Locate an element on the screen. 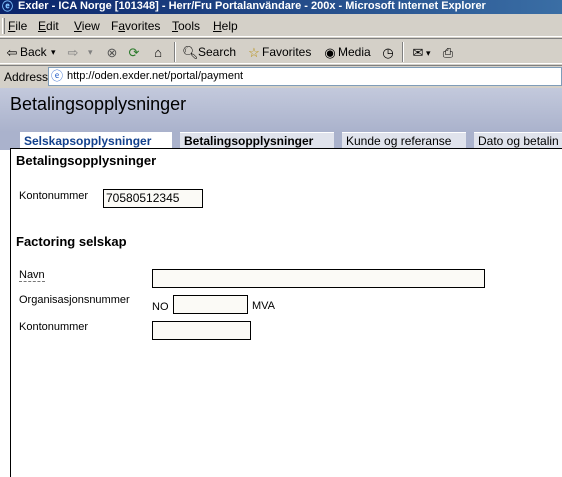  favorites-button: ☆ Favorites is located at coordinates (278, 52).